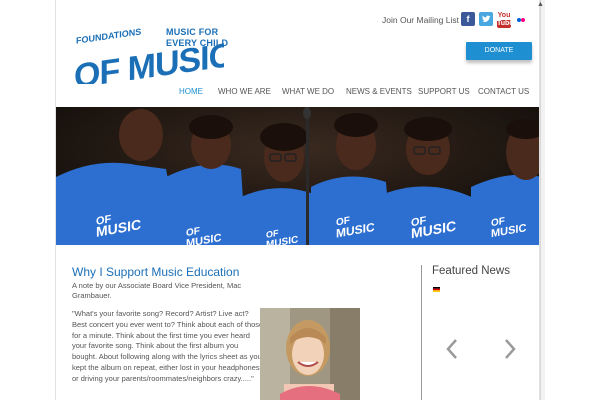  Describe the element at coordinates (542, 200) in the screenshot. I see `scrollbar` at that location.